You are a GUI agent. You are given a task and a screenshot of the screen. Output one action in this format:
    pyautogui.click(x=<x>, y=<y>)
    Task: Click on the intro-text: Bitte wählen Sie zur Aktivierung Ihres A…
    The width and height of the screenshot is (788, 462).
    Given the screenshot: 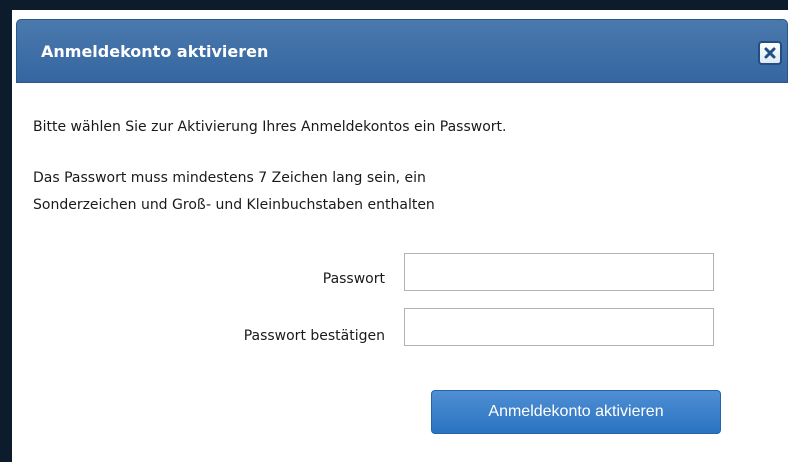 What is the action you would take?
    pyautogui.click(x=270, y=127)
    